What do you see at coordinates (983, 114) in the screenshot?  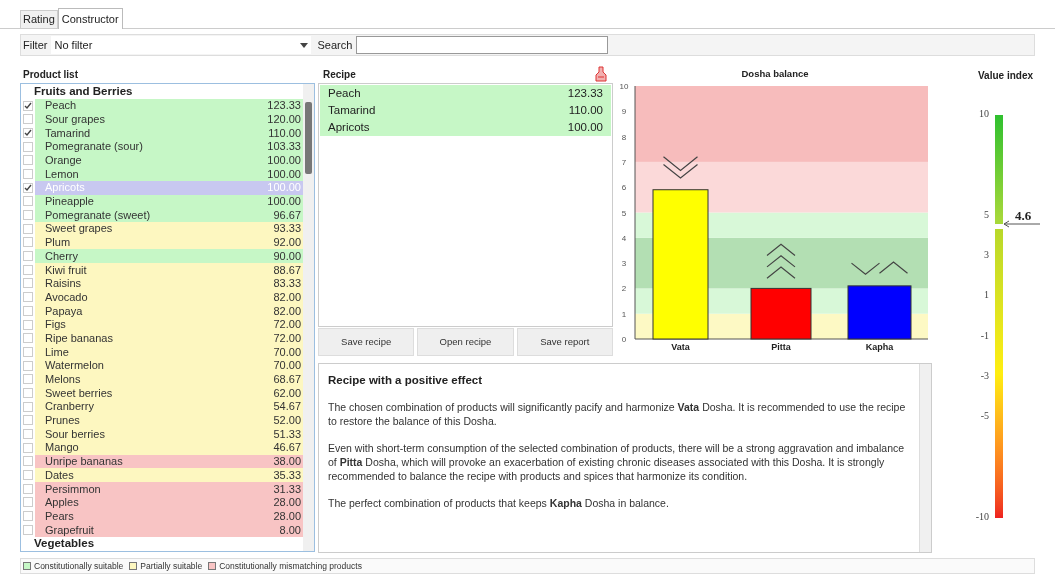 I see `scale-label: 10` at bounding box center [983, 114].